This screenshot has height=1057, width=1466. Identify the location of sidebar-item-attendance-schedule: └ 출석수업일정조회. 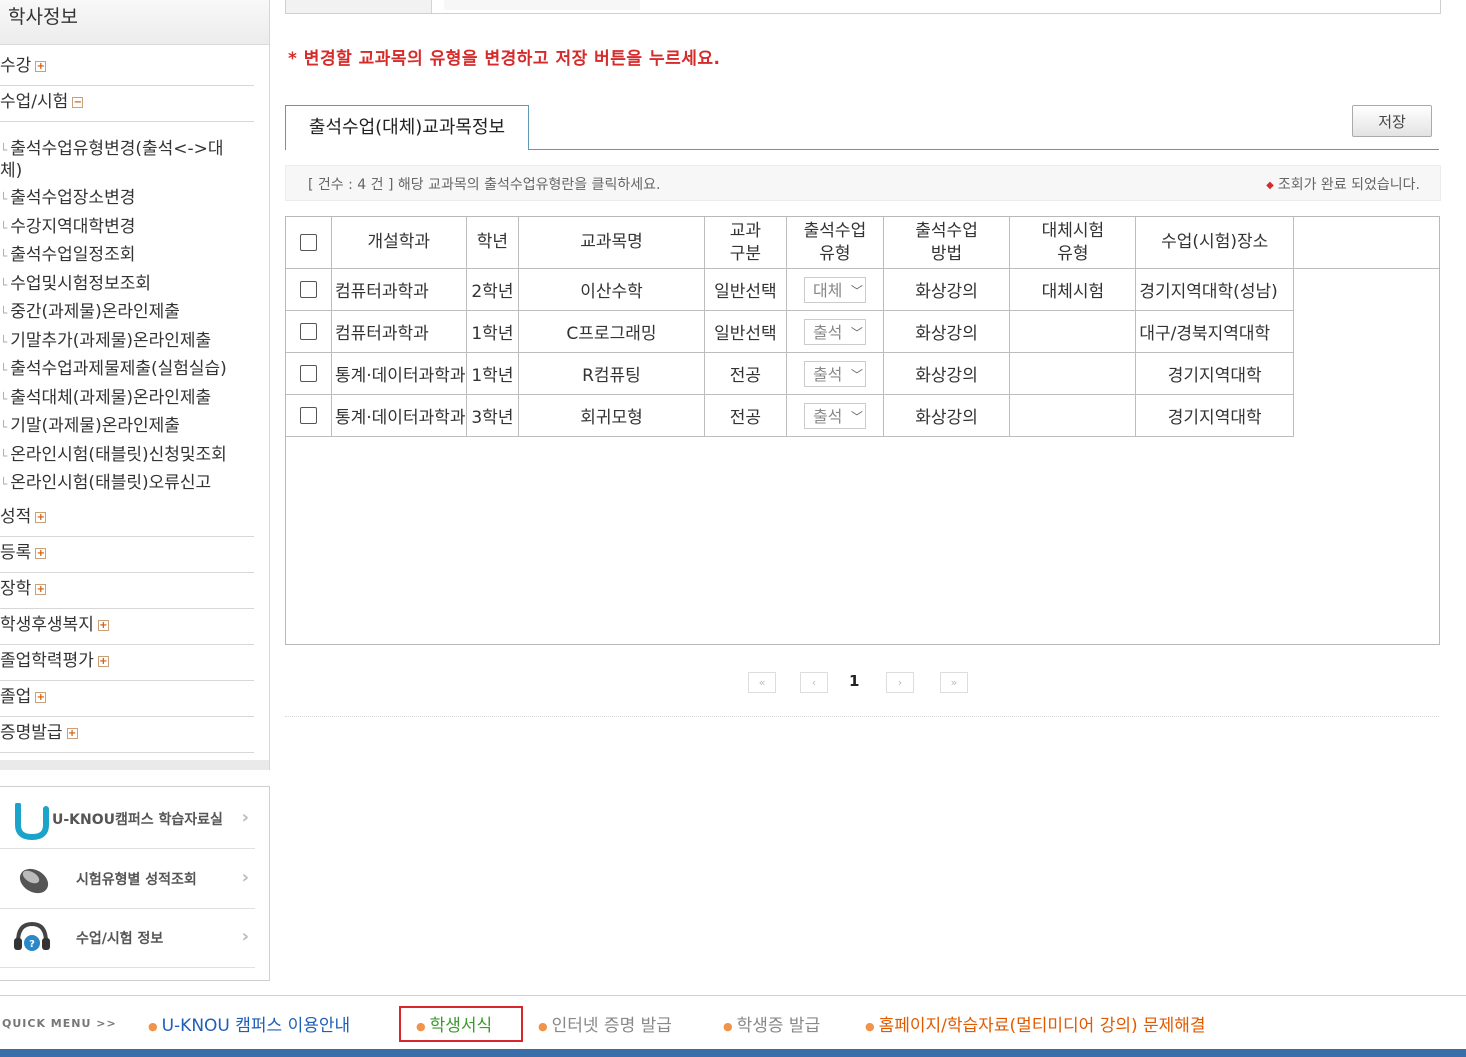
(67, 255).